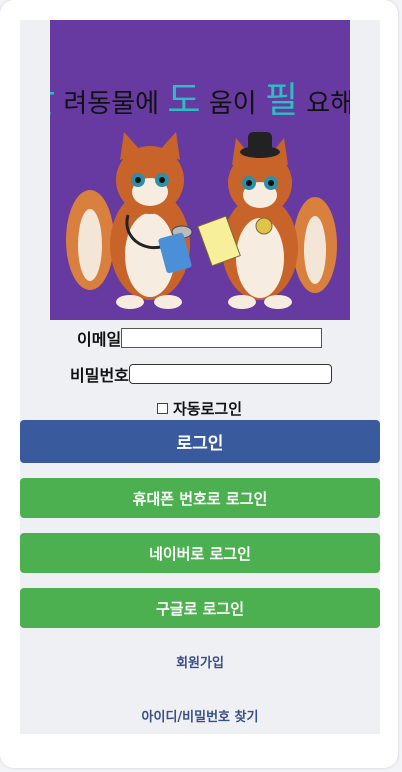 This screenshot has width=402, height=772. I want to click on password-field, so click(230, 374).